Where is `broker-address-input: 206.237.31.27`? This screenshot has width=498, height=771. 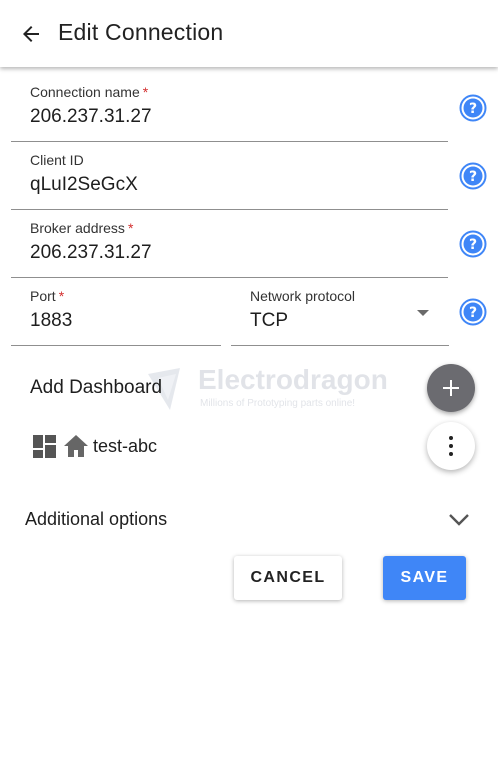 broker-address-input: 206.237.31.27 is located at coordinates (91, 253).